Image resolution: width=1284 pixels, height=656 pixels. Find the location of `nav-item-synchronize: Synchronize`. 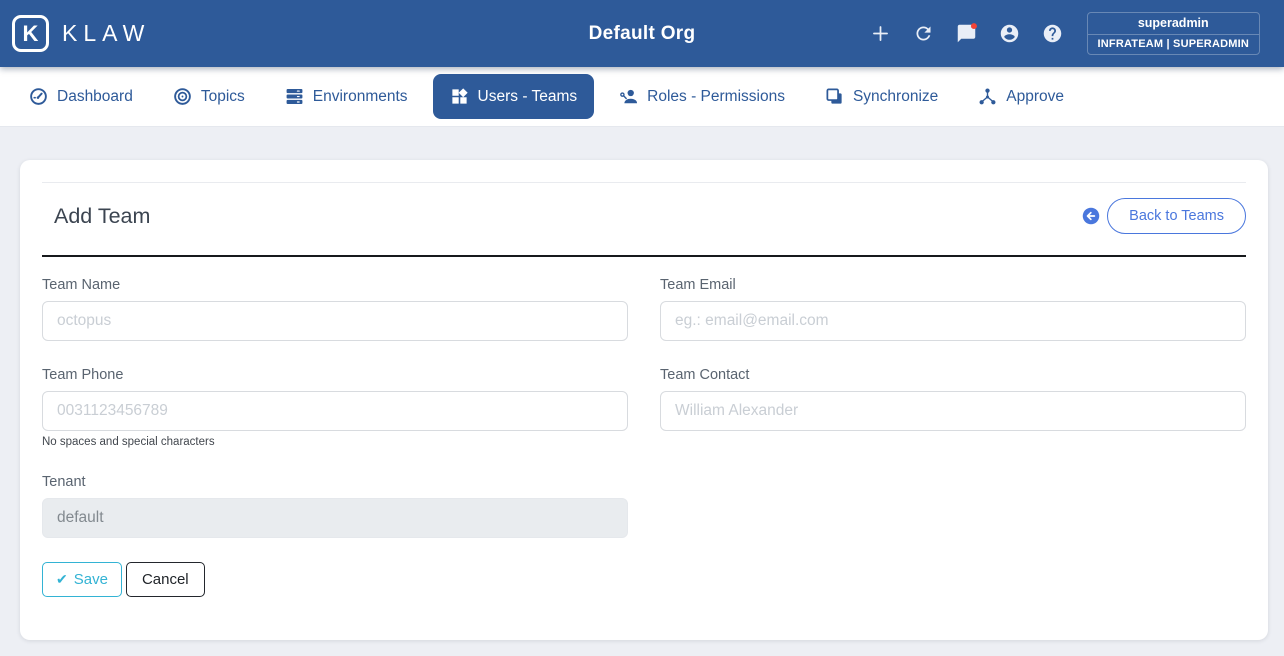

nav-item-synchronize: Synchronize is located at coordinates (881, 96).